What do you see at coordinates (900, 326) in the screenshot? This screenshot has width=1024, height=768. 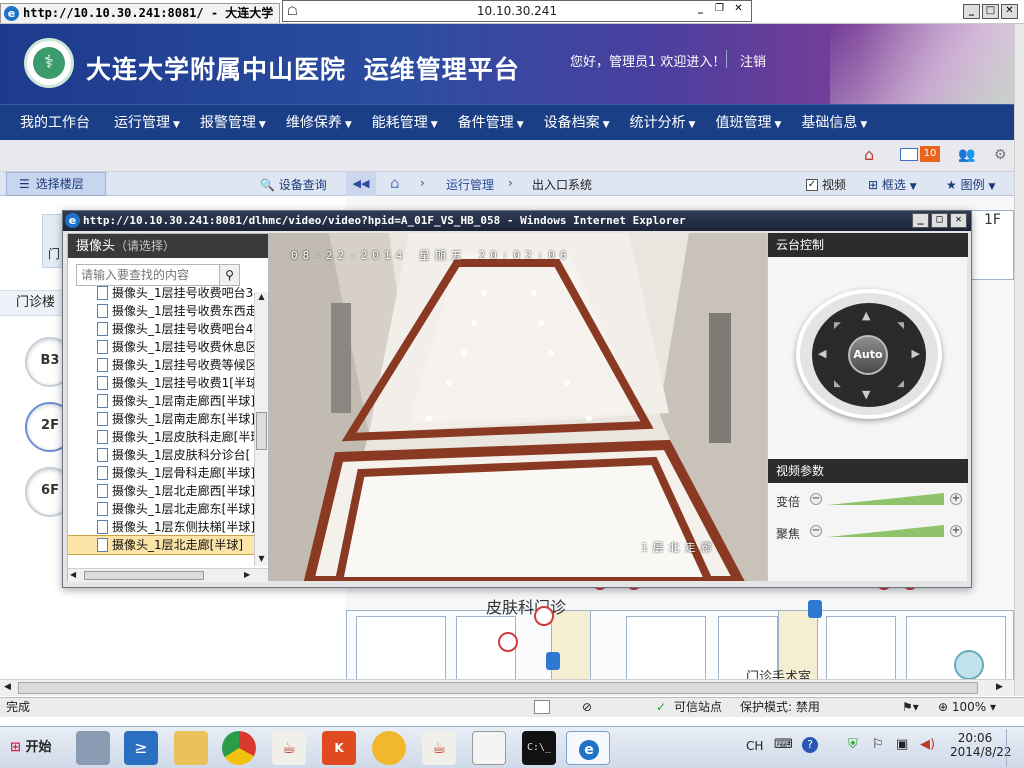 I see `arrow-up-right-icon: ◥` at bounding box center [900, 326].